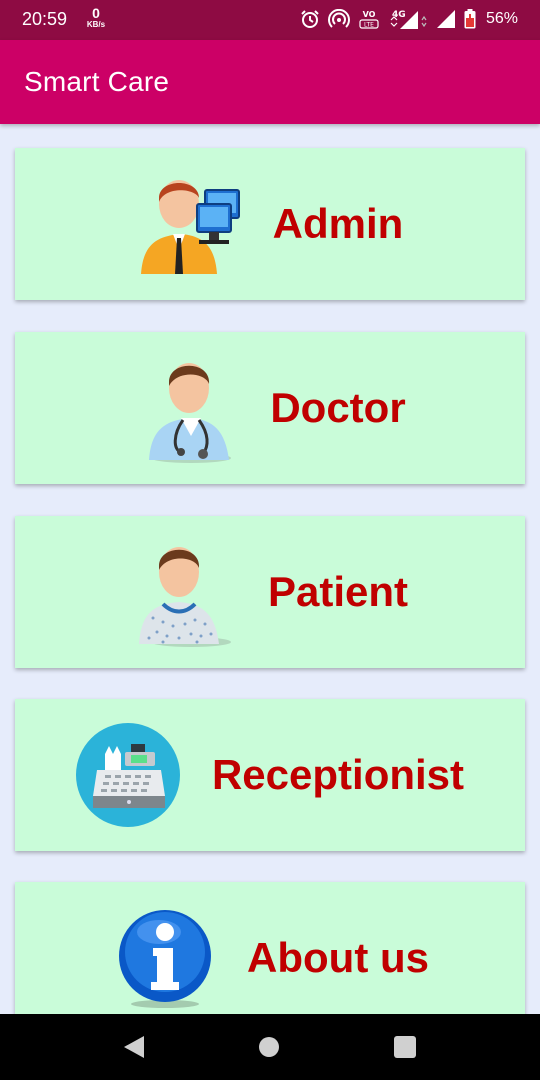 This screenshot has height=1080, width=540. Describe the element at coordinates (45, 19) in the screenshot. I see `status-time: 20:59` at that location.